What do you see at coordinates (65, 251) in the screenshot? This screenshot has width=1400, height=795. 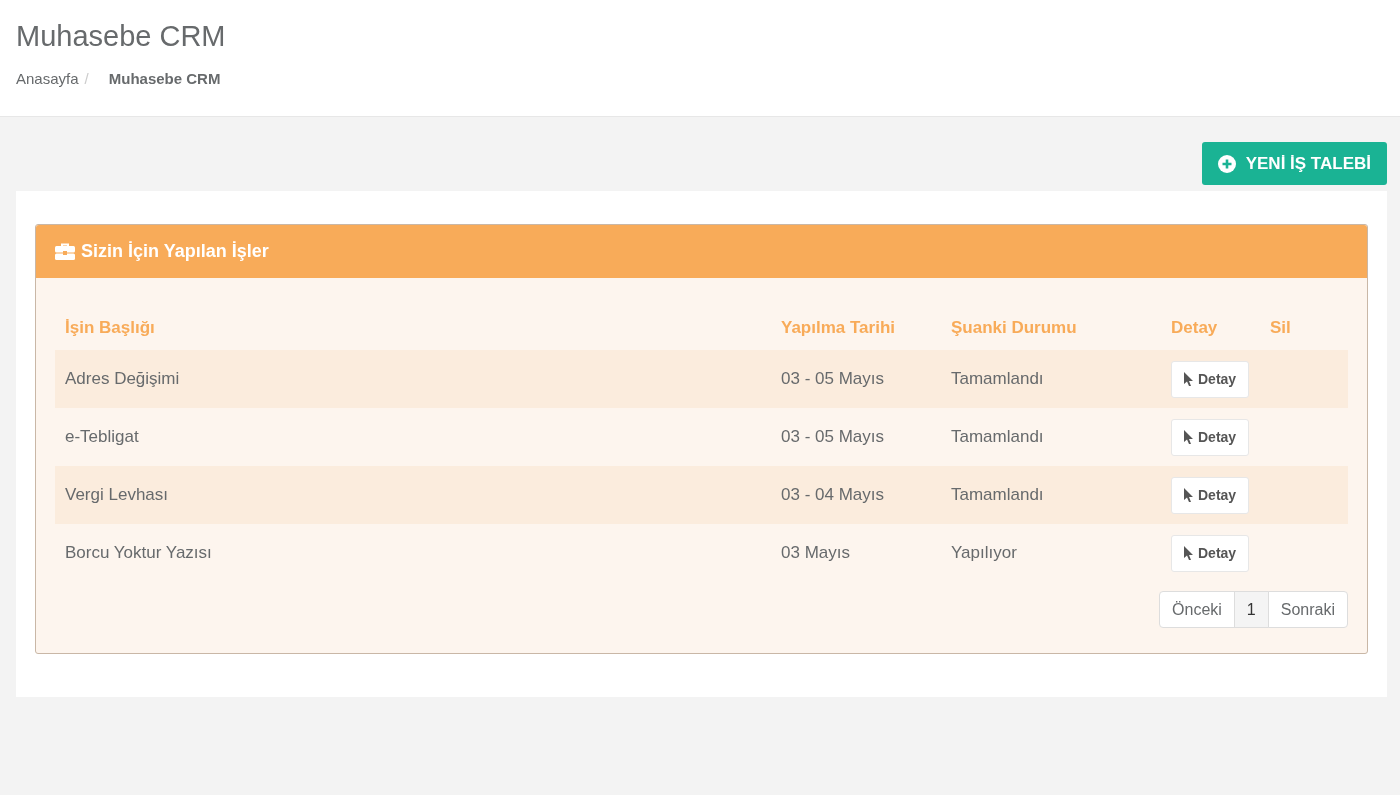 I see `briefcase-icon` at bounding box center [65, 251].